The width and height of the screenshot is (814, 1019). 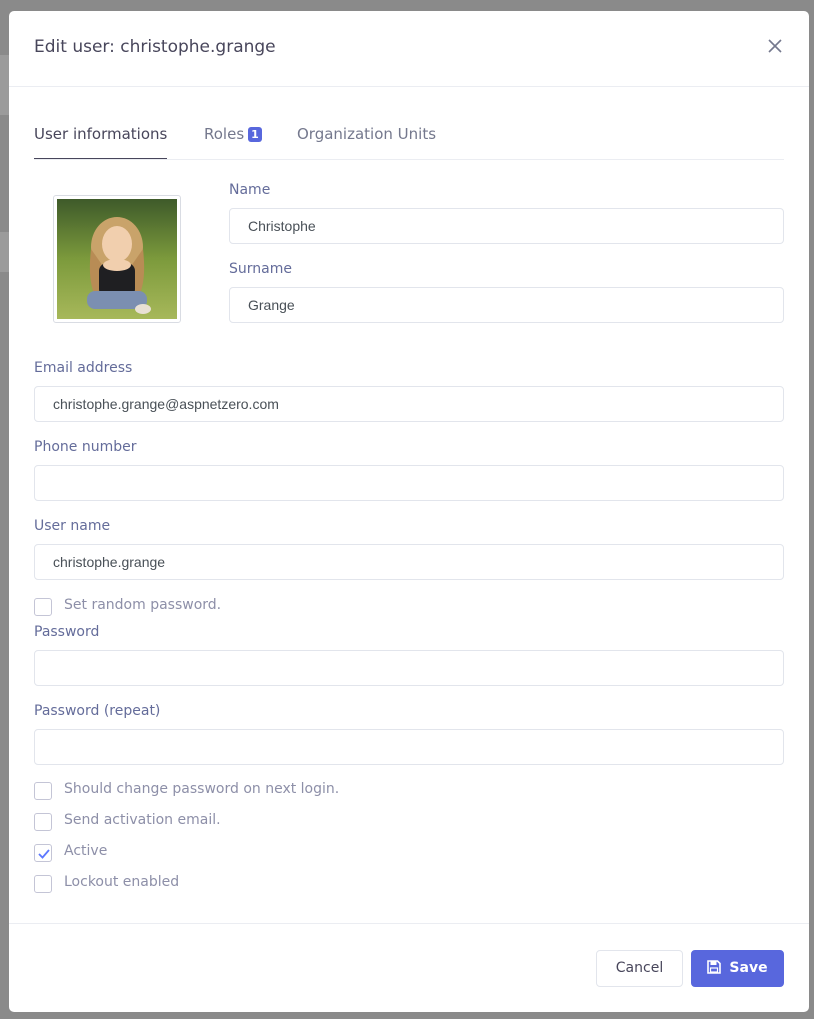 I want to click on checkbox-label: Set random password., so click(x=143, y=605).